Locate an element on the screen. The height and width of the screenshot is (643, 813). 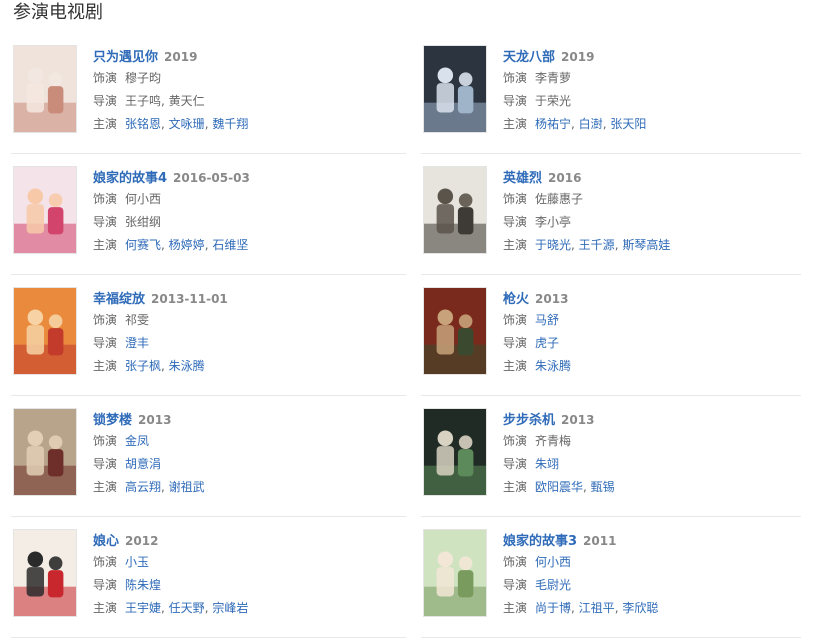
series-year: 2016 is located at coordinates (565, 178).